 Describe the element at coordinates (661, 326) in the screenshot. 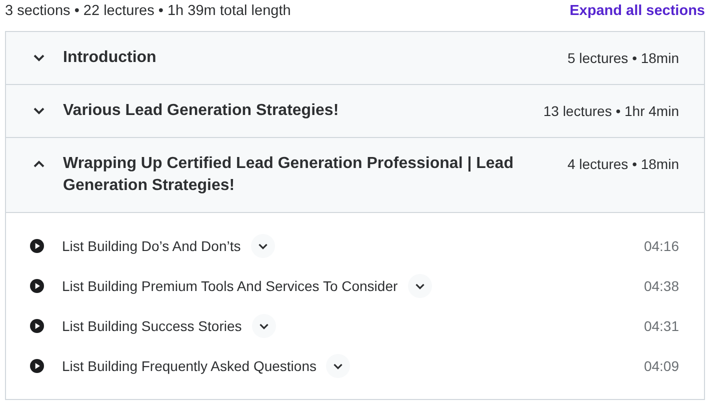

I see `lecture-duration: 04:31` at that location.